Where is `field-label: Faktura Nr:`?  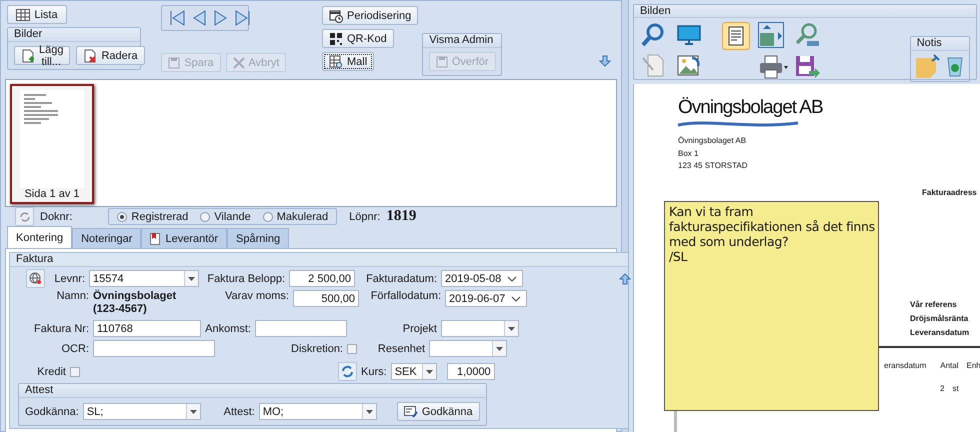 field-label: Faktura Nr: is located at coordinates (60, 328).